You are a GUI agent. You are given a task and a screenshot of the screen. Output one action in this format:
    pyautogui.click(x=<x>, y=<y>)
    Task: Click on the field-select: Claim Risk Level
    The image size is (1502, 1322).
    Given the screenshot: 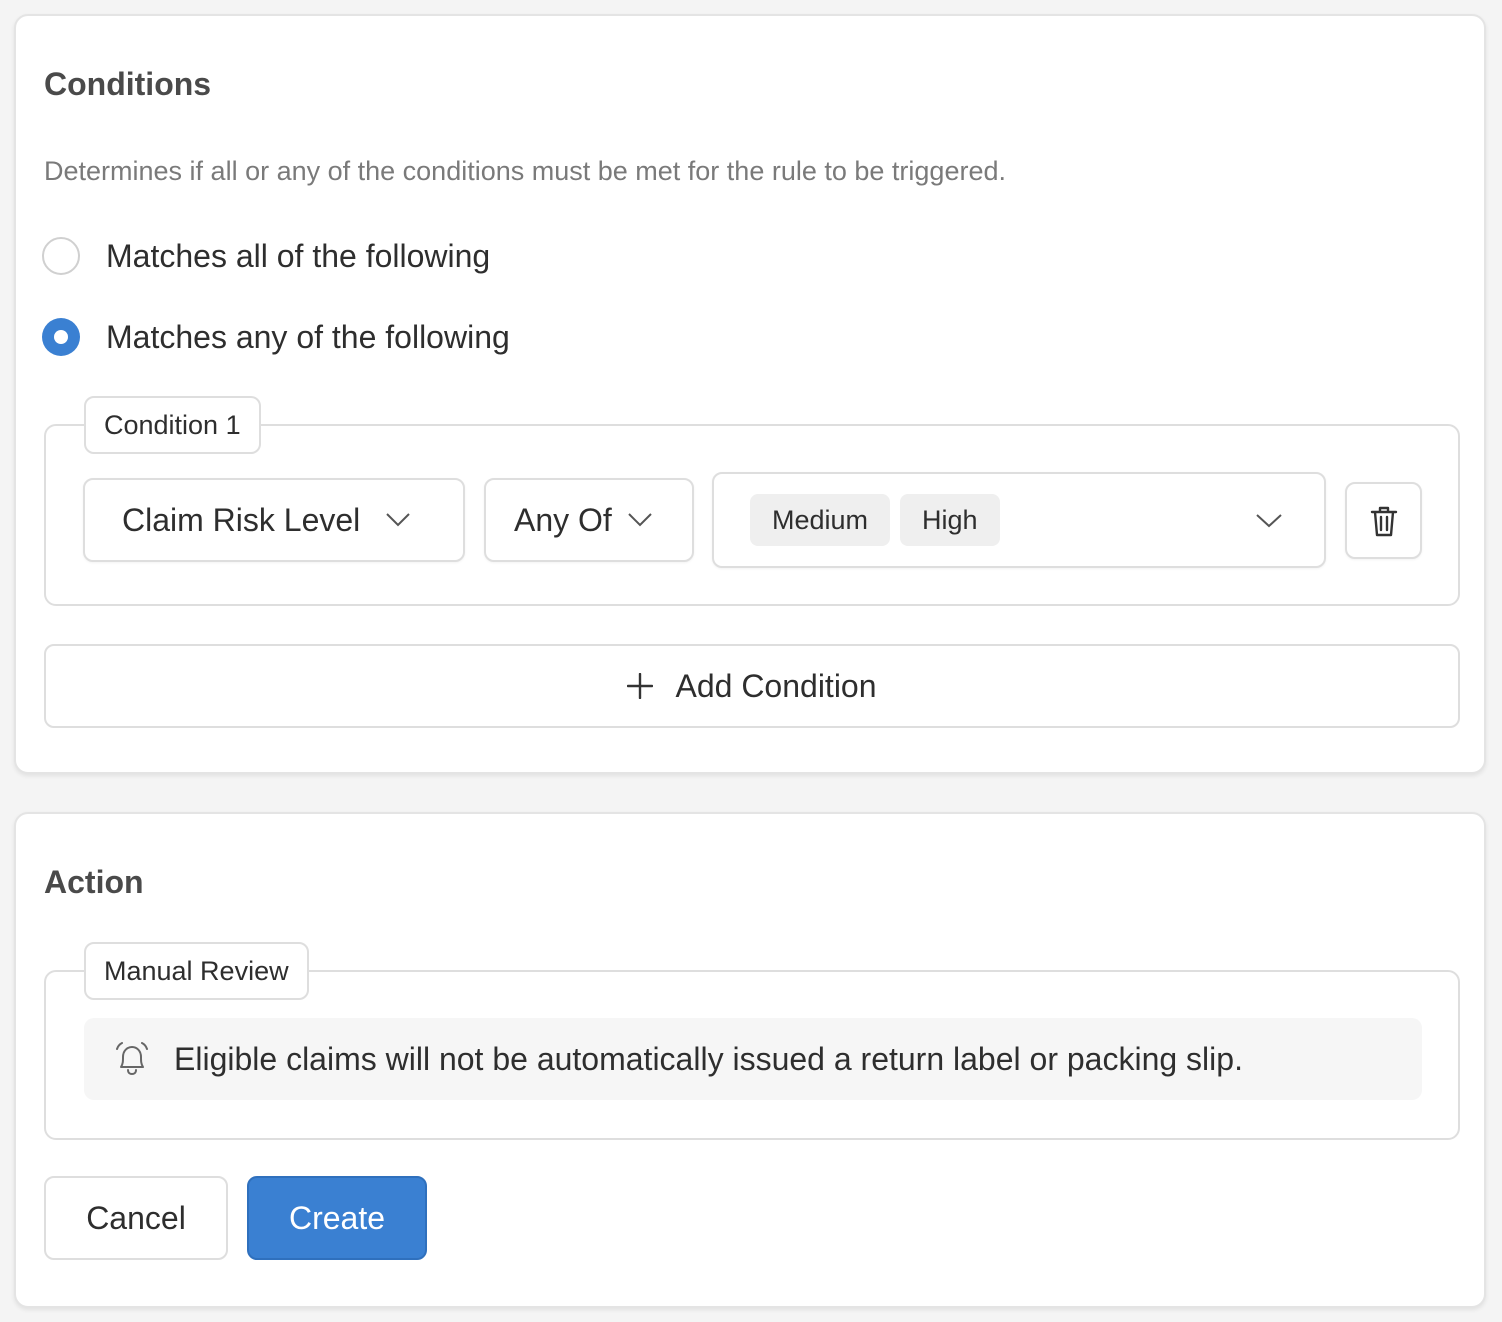 What is the action you would take?
    pyautogui.click(x=274, y=520)
    